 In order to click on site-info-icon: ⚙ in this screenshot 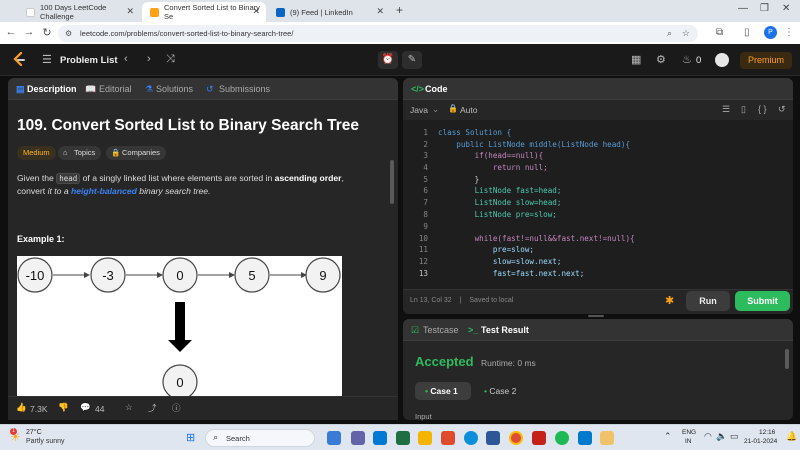, I will do `click(68, 33)`.